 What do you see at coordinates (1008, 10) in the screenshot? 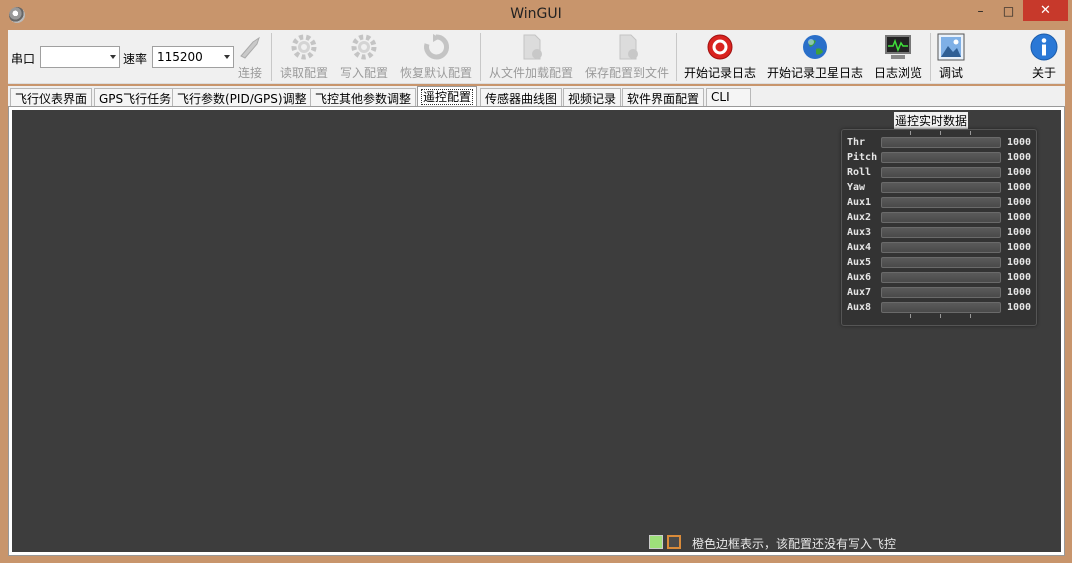
I see `maximize-button: □` at bounding box center [1008, 10].